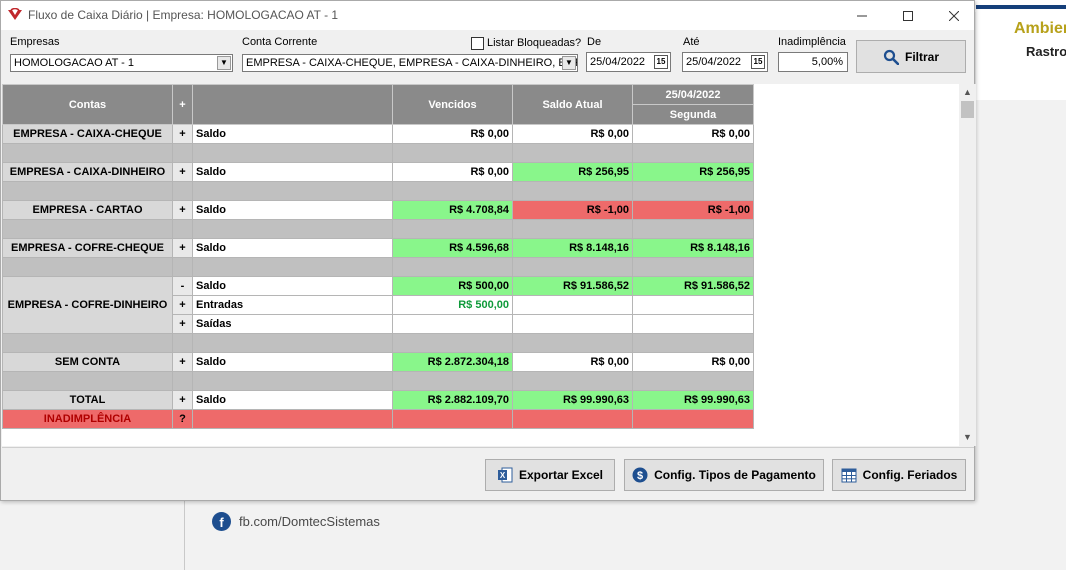 The height and width of the screenshot is (570, 1066). What do you see at coordinates (477, 43) in the screenshot?
I see `listar-bloqueadas-checkbox` at bounding box center [477, 43].